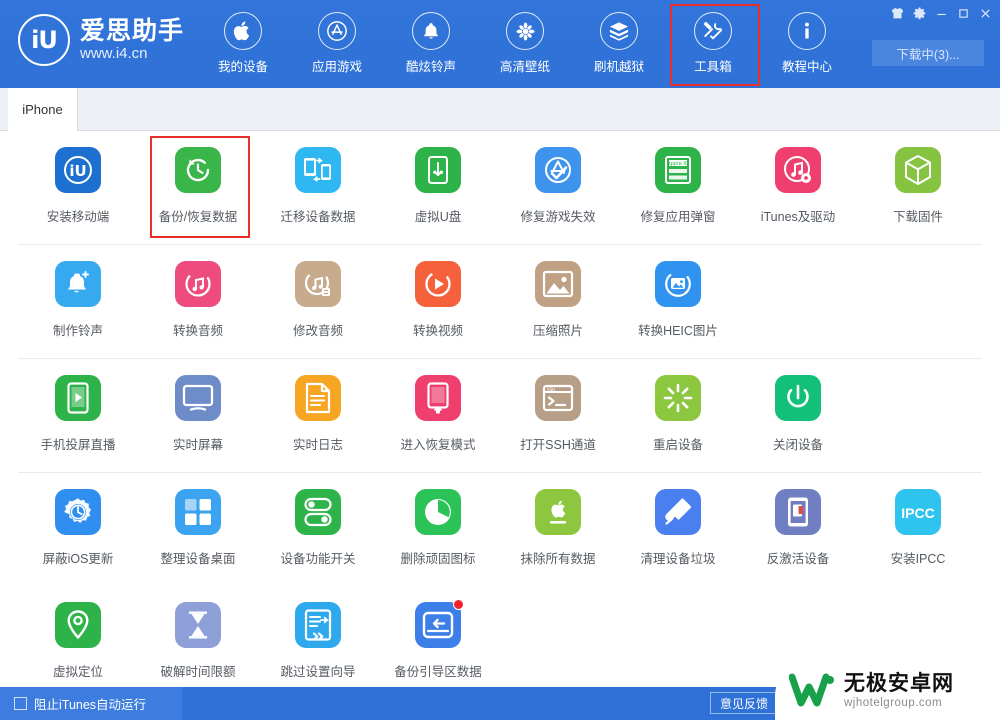 This screenshot has width=1000, height=720. What do you see at coordinates (963, 13) in the screenshot?
I see `maximize-icon` at bounding box center [963, 13].